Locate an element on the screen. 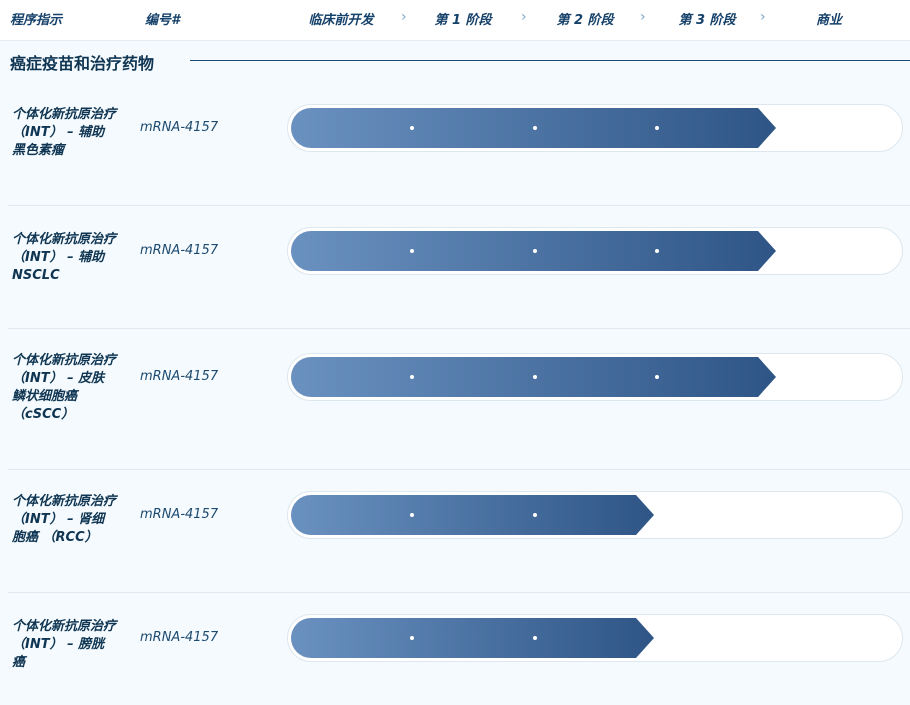  header-program: 程序指示 is located at coordinates (36, 20).